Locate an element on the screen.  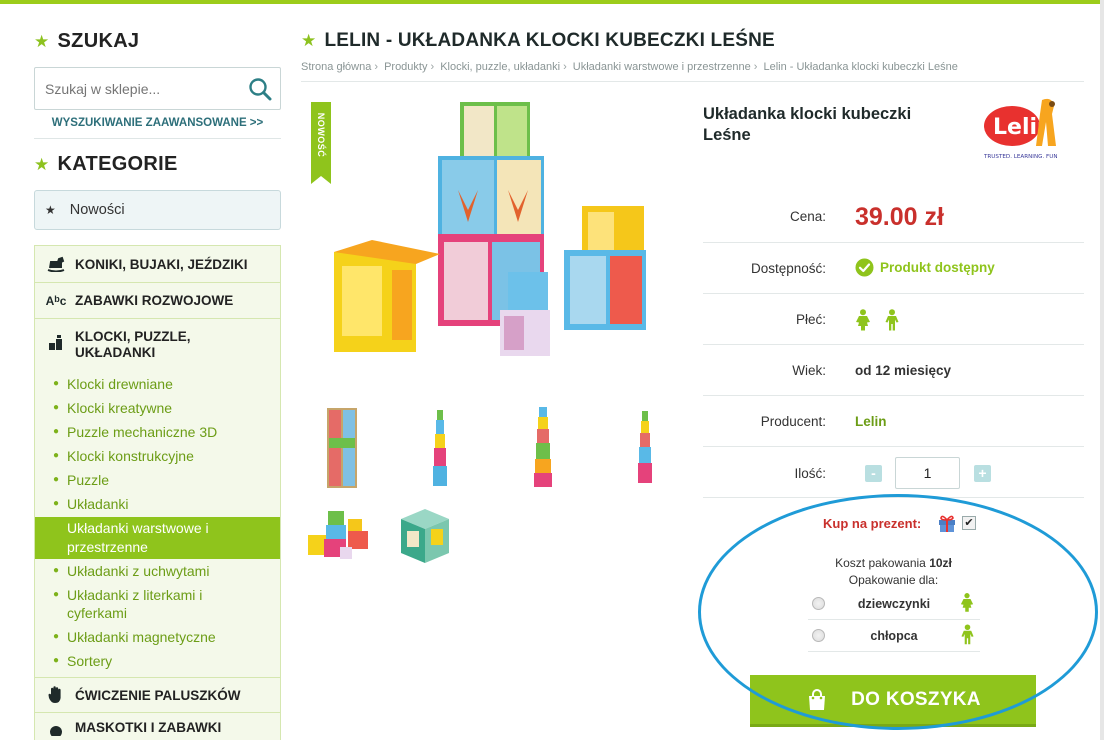
quantity-input: 1 is located at coordinates (927, 473).